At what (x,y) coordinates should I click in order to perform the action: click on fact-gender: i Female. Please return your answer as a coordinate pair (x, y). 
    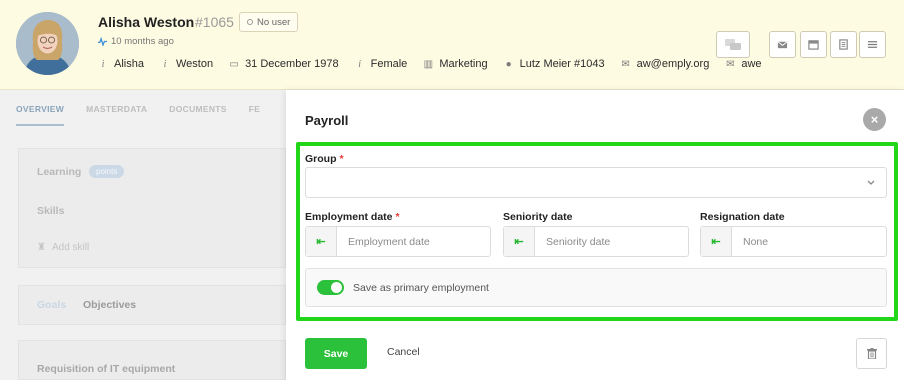
    Looking at the image, I should click on (381, 64).